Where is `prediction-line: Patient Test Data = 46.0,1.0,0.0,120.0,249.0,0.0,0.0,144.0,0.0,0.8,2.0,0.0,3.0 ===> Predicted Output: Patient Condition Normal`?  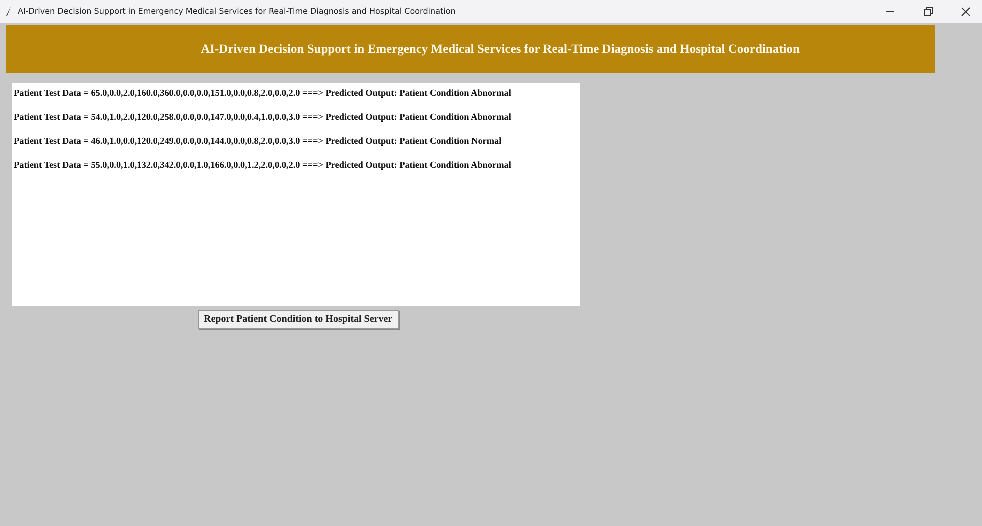 prediction-line: Patient Test Data = 46.0,1.0,0.0,120.0,249.0,0.0,0.0,144.0,0.0,0.8,2.0,0.0,3.0 ===> Predicted Output: Patient Condition Normal is located at coordinates (258, 141).